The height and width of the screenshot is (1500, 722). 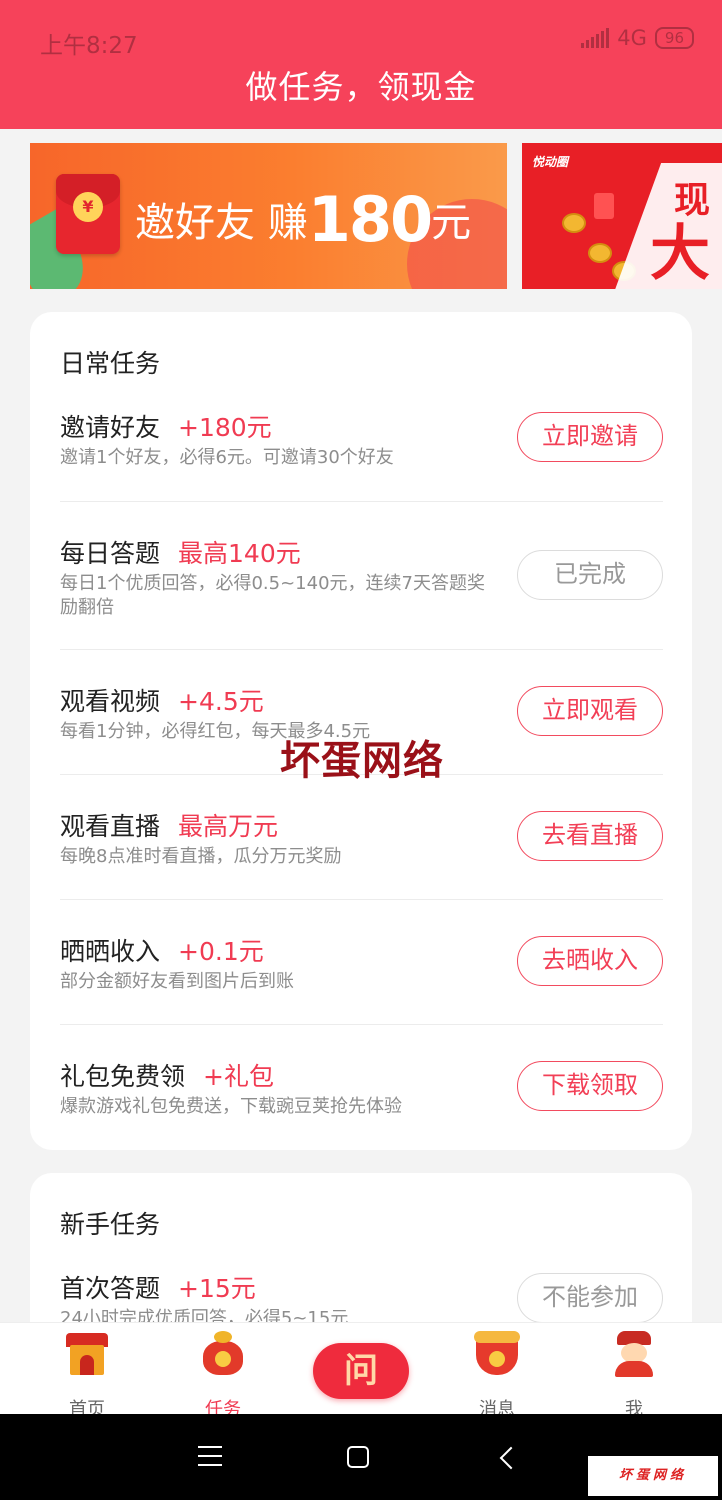 I want to click on network-type: 4G, so click(x=632, y=38).